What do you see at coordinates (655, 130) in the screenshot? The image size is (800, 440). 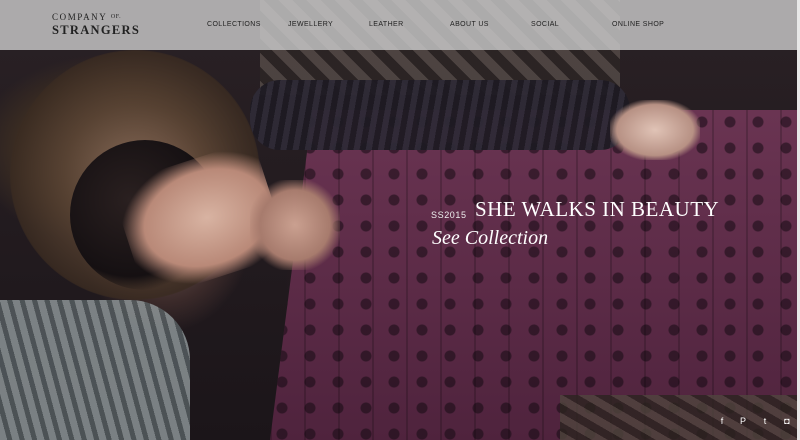 I see `hand` at bounding box center [655, 130].